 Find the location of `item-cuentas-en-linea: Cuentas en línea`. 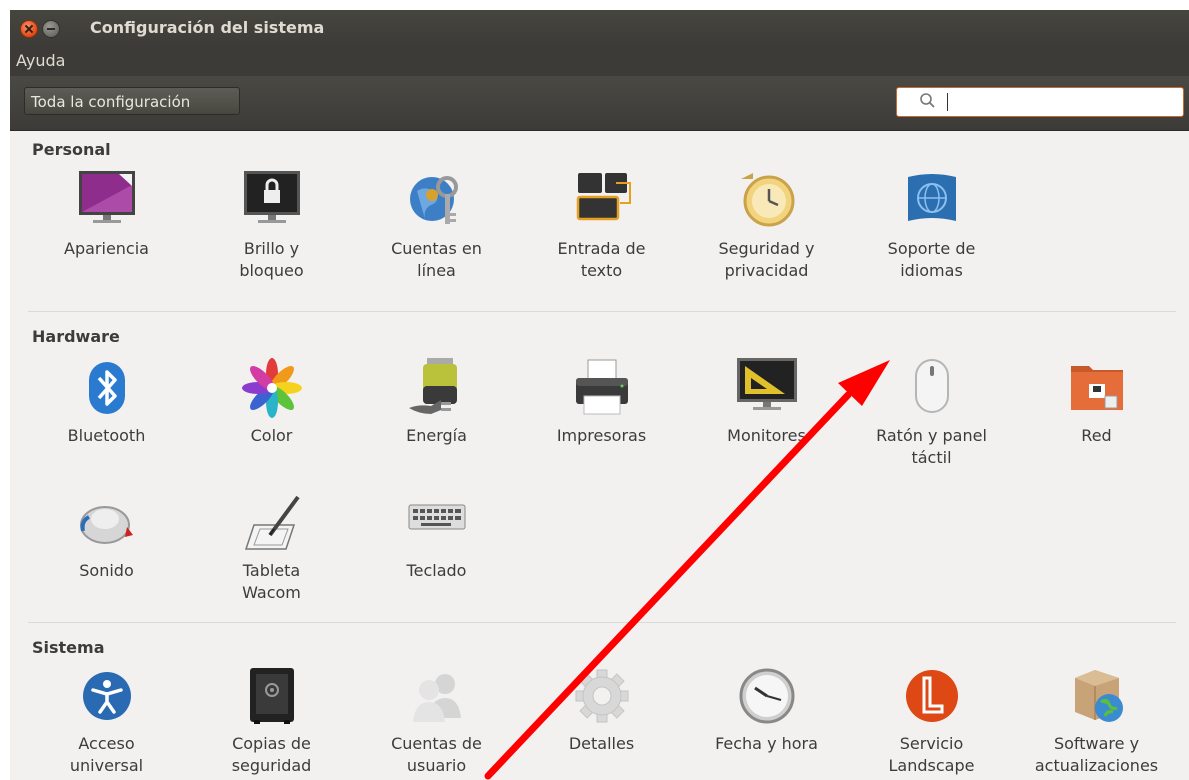

item-cuentas-en-linea: Cuentas en línea is located at coordinates (436, 225).